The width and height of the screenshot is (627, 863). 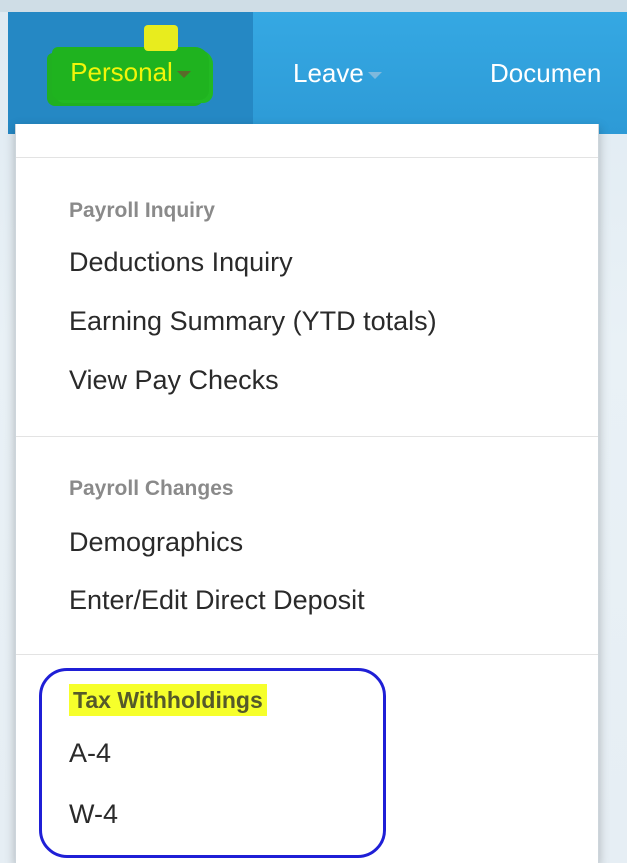 I want to click on menu-item-direct-deposit: Enter/Edit Direct Deposit, so click(x=217, y=600).